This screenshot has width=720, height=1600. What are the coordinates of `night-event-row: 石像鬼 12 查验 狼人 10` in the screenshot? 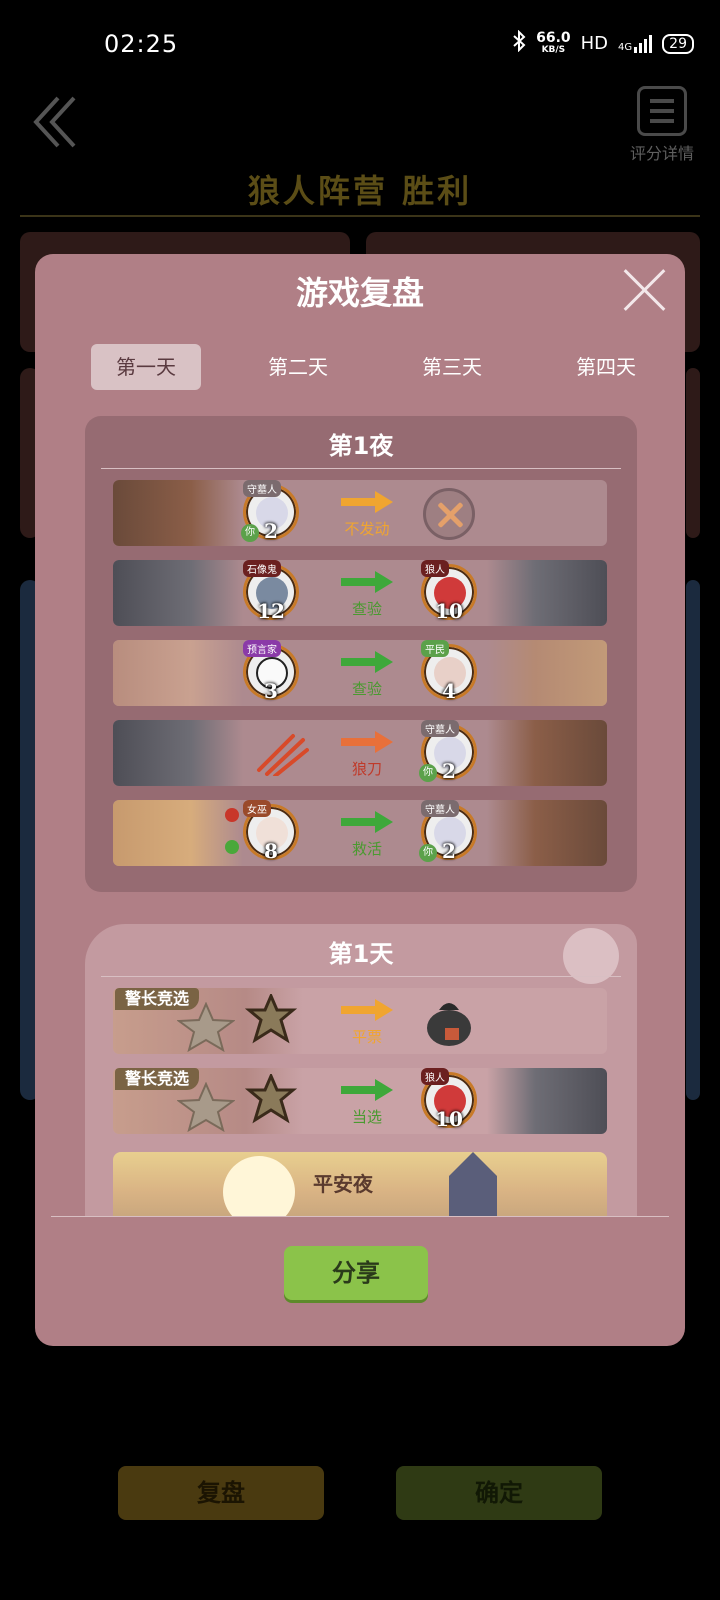 It's located at (360, 593).